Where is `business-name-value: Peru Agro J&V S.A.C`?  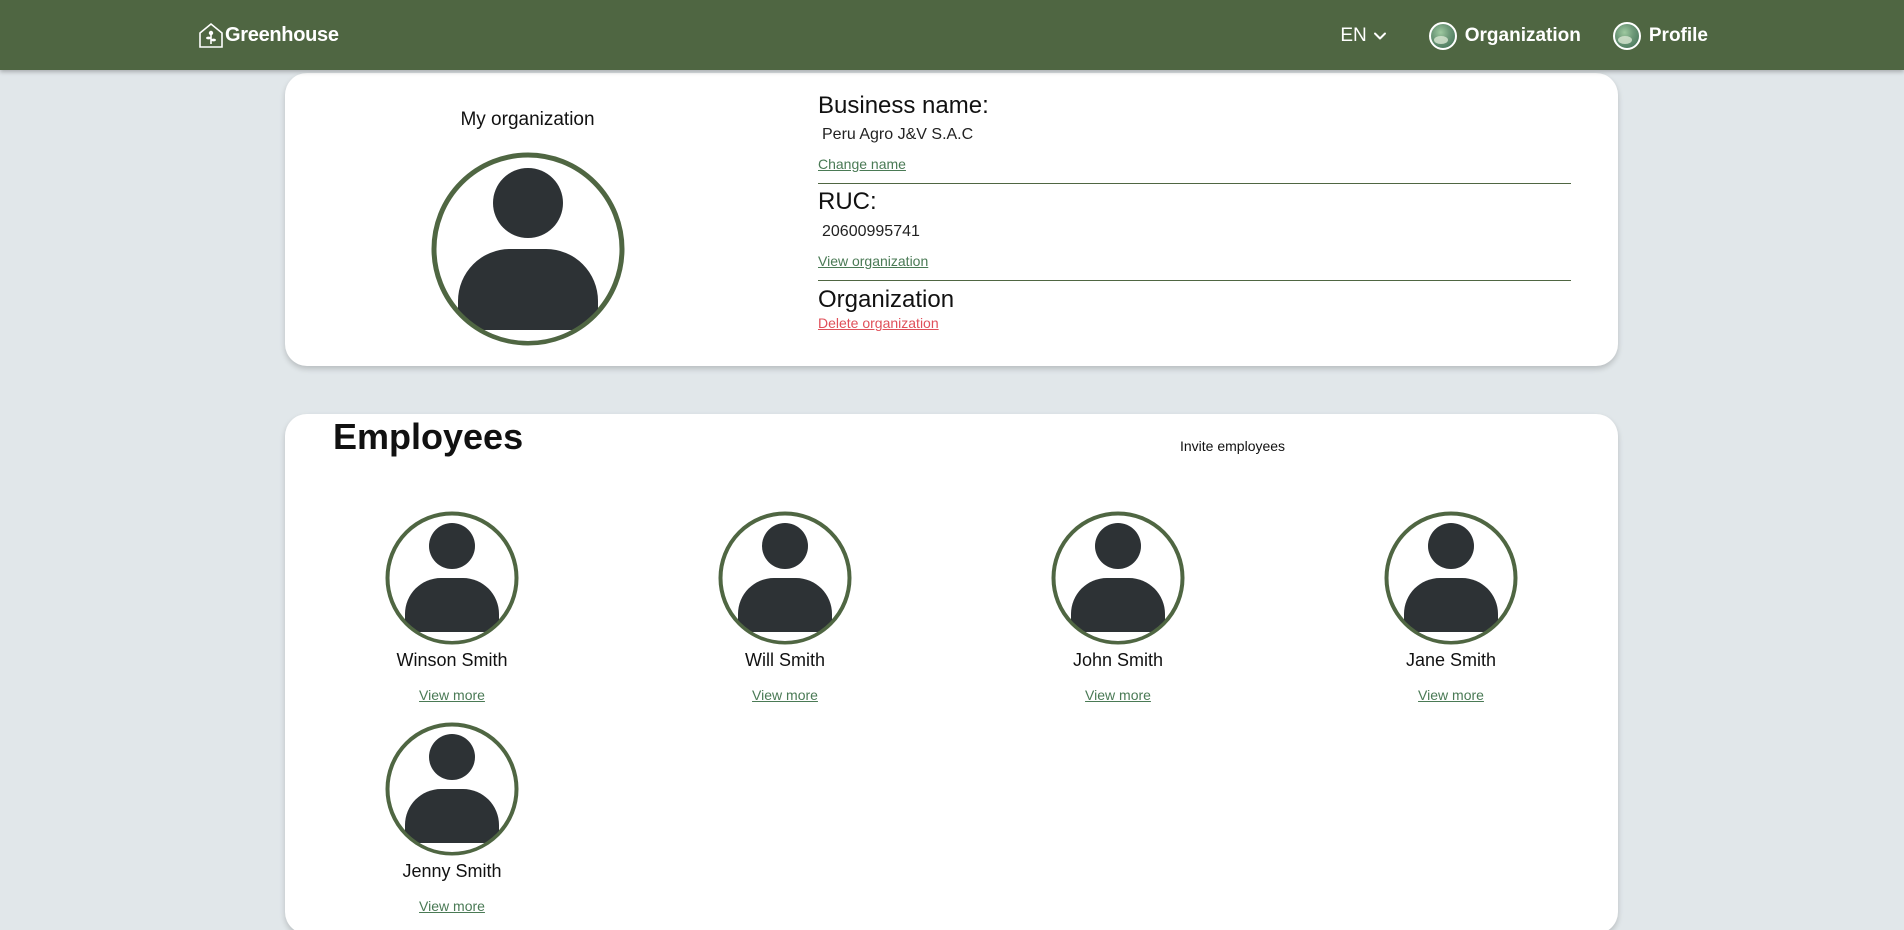
business-name-value: Peru Agro J&V S.A.C is located at coordinates (898, 134).